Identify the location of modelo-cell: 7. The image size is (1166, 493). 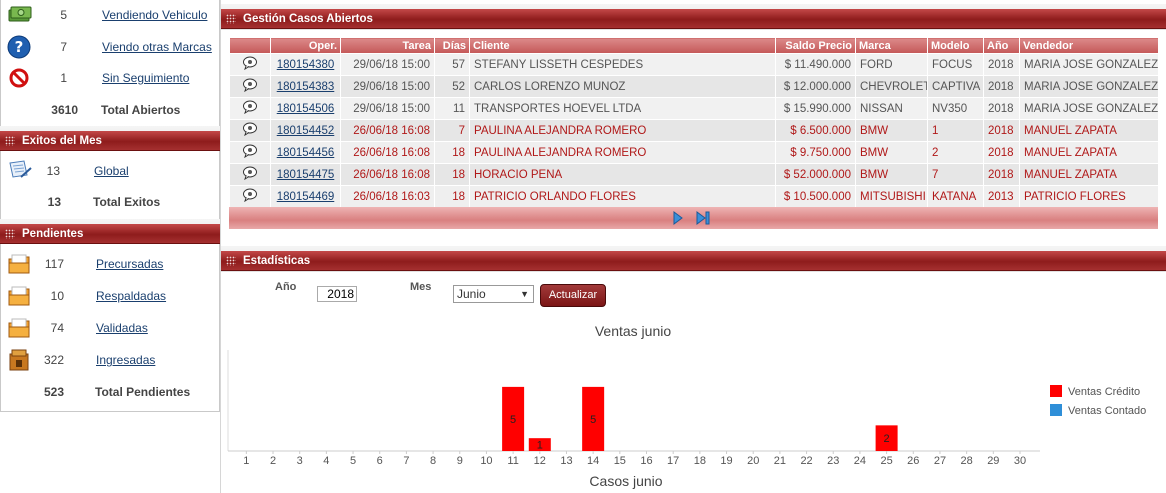
(955, 174).